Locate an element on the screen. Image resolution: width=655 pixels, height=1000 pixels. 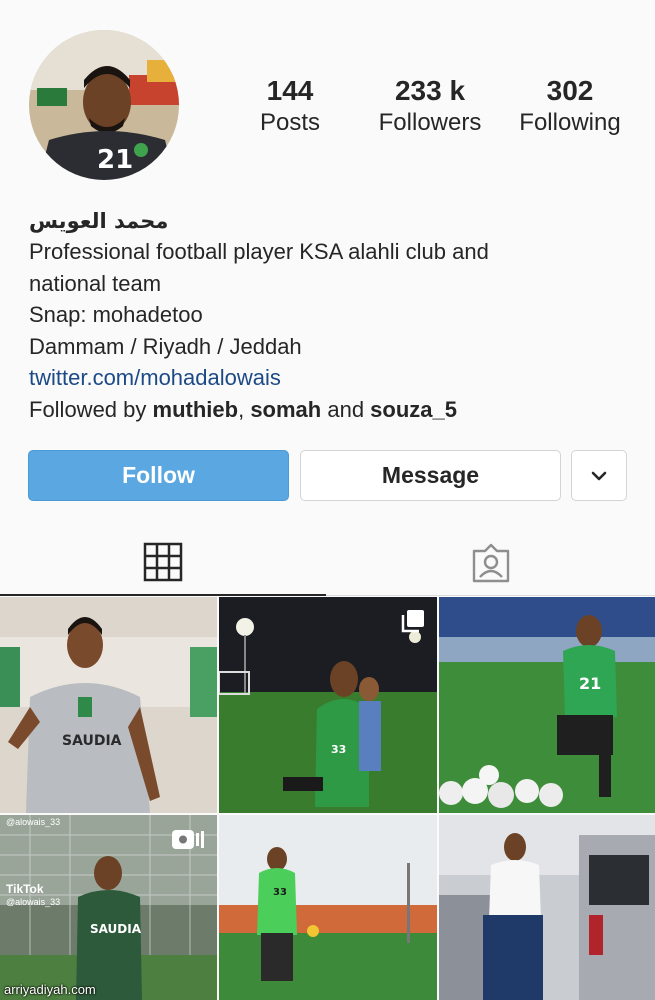
followers-stat: 233 k Followers is located at coordinates (430, 106).